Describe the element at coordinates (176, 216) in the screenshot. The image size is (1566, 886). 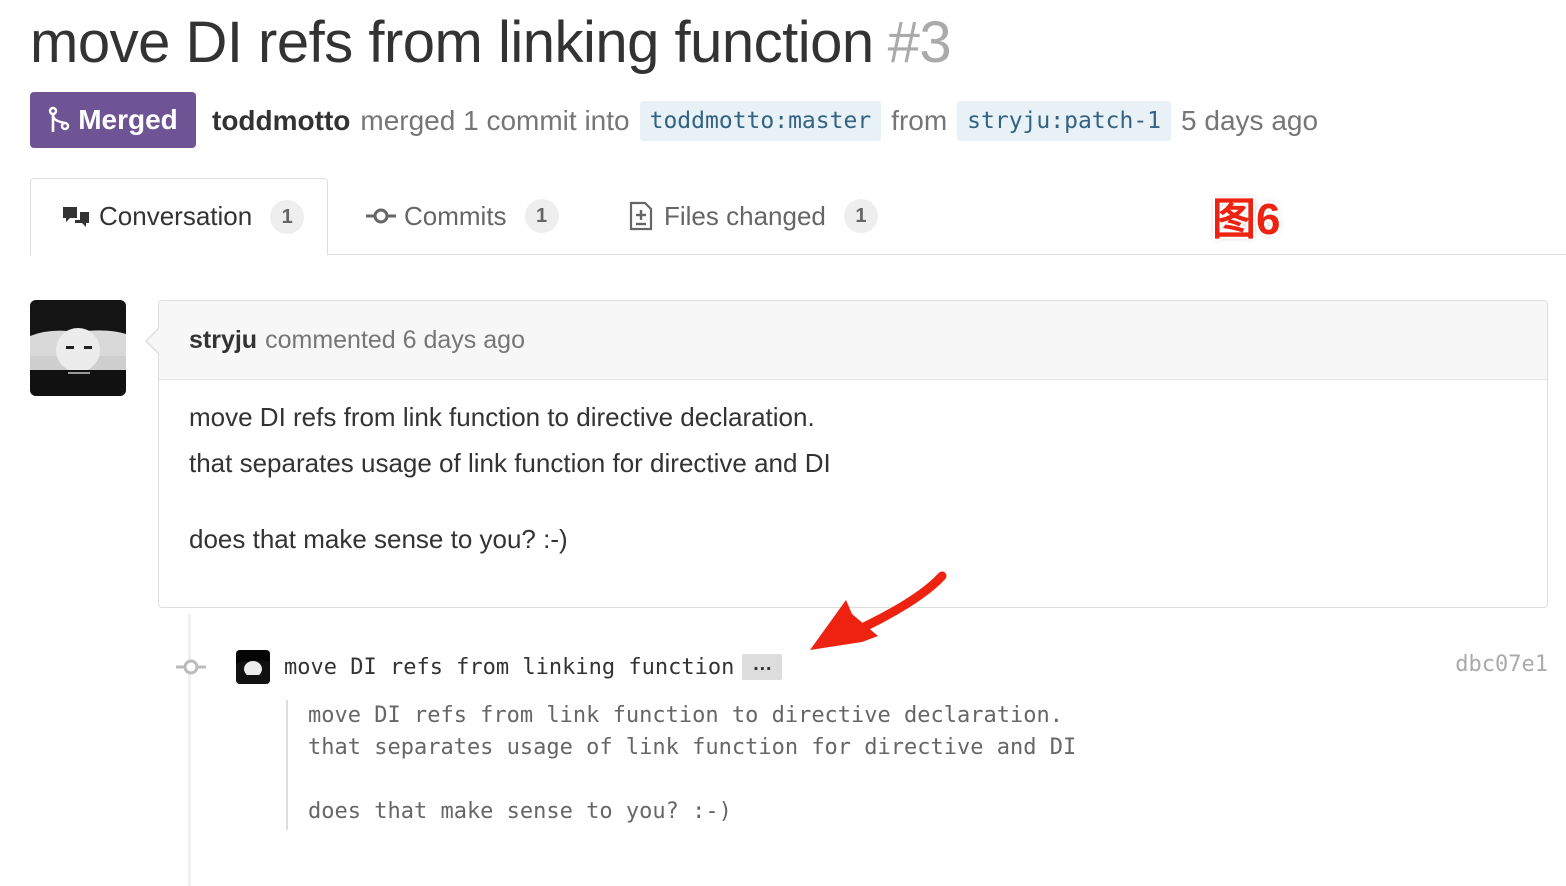
I see `tab-conversation-label: Conversation` at that location.